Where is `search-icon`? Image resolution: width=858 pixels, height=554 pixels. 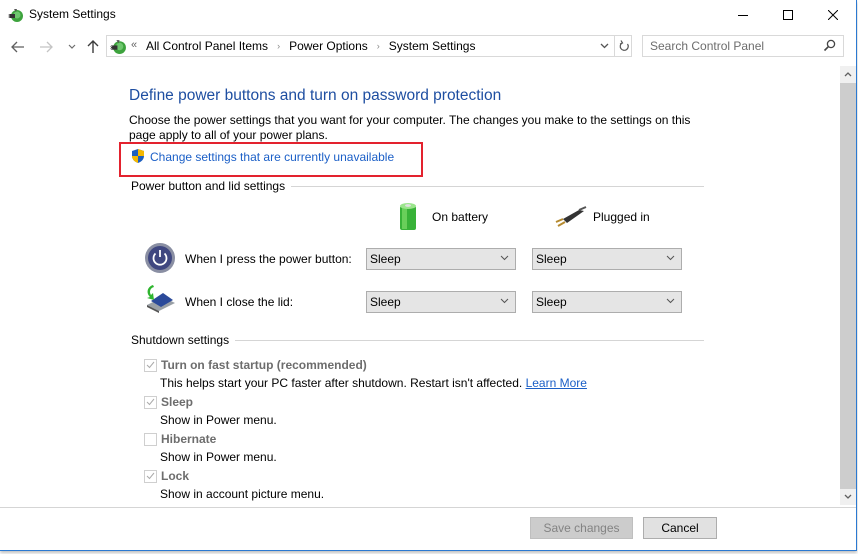
search-icon is located at coordinates (829, 45).